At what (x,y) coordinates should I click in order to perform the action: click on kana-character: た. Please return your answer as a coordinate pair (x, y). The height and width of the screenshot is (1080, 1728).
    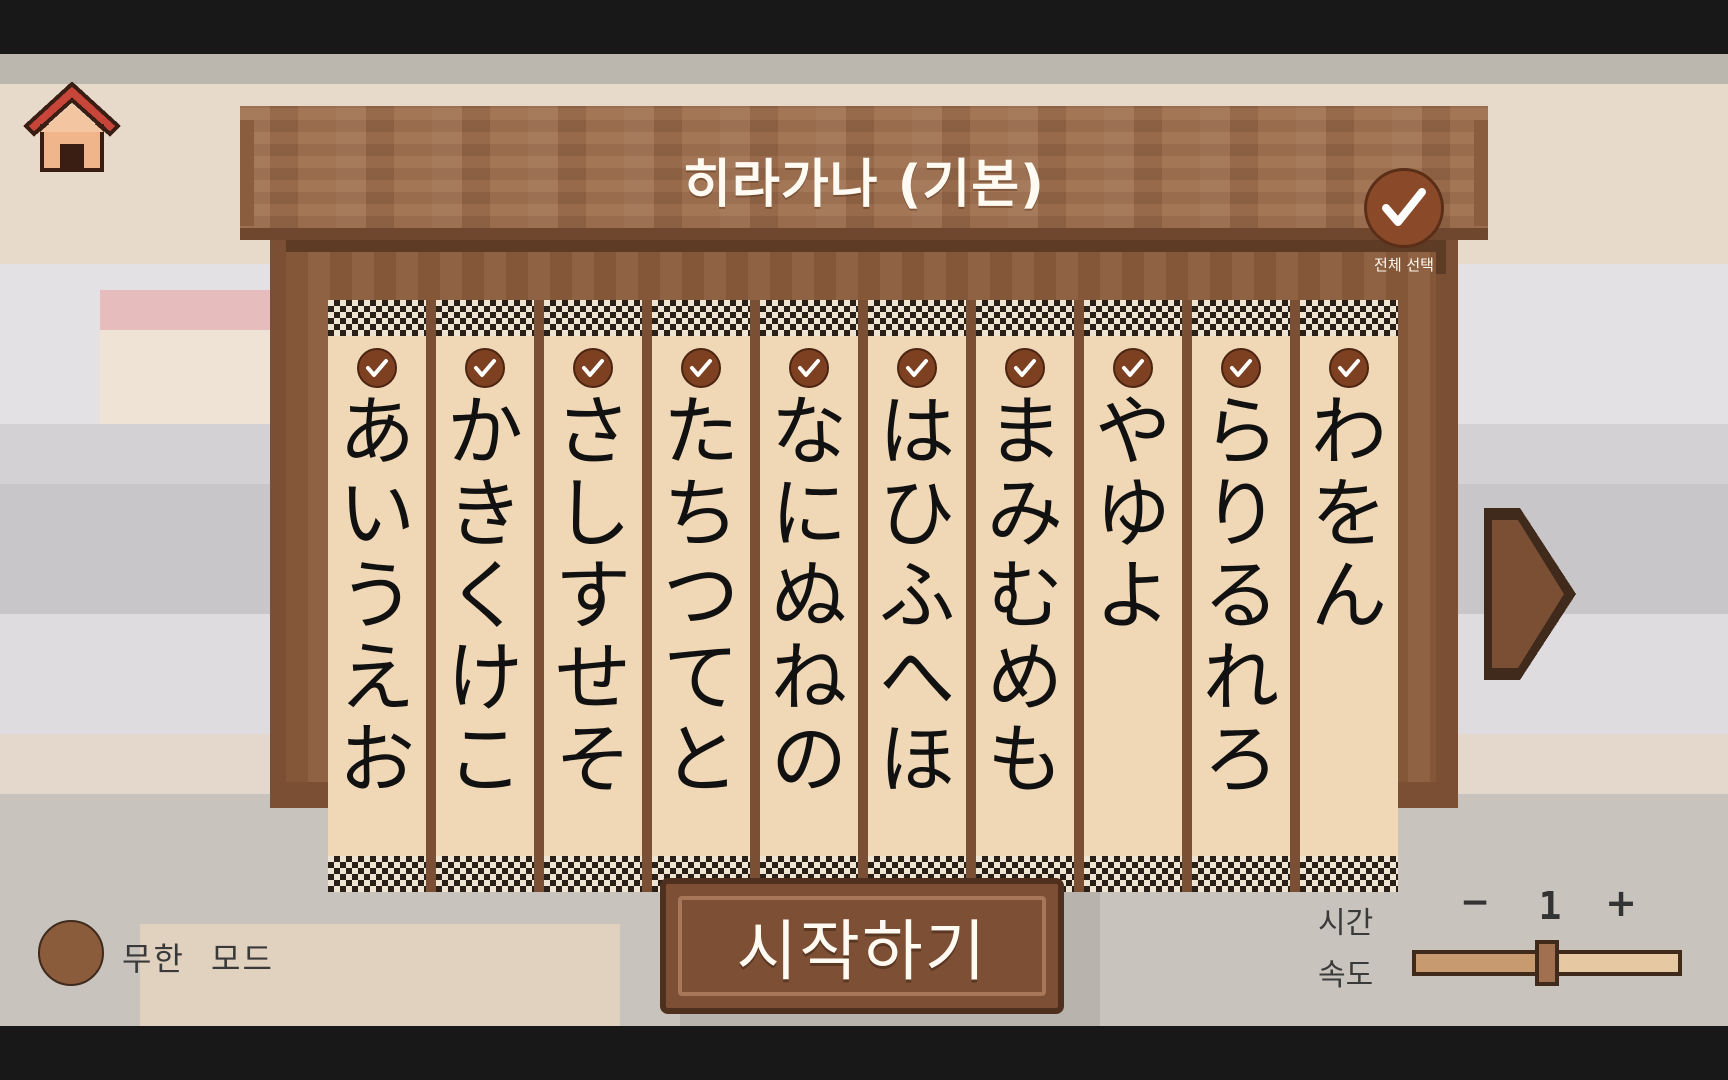
    Looking at the image, I should click on (701, 431).